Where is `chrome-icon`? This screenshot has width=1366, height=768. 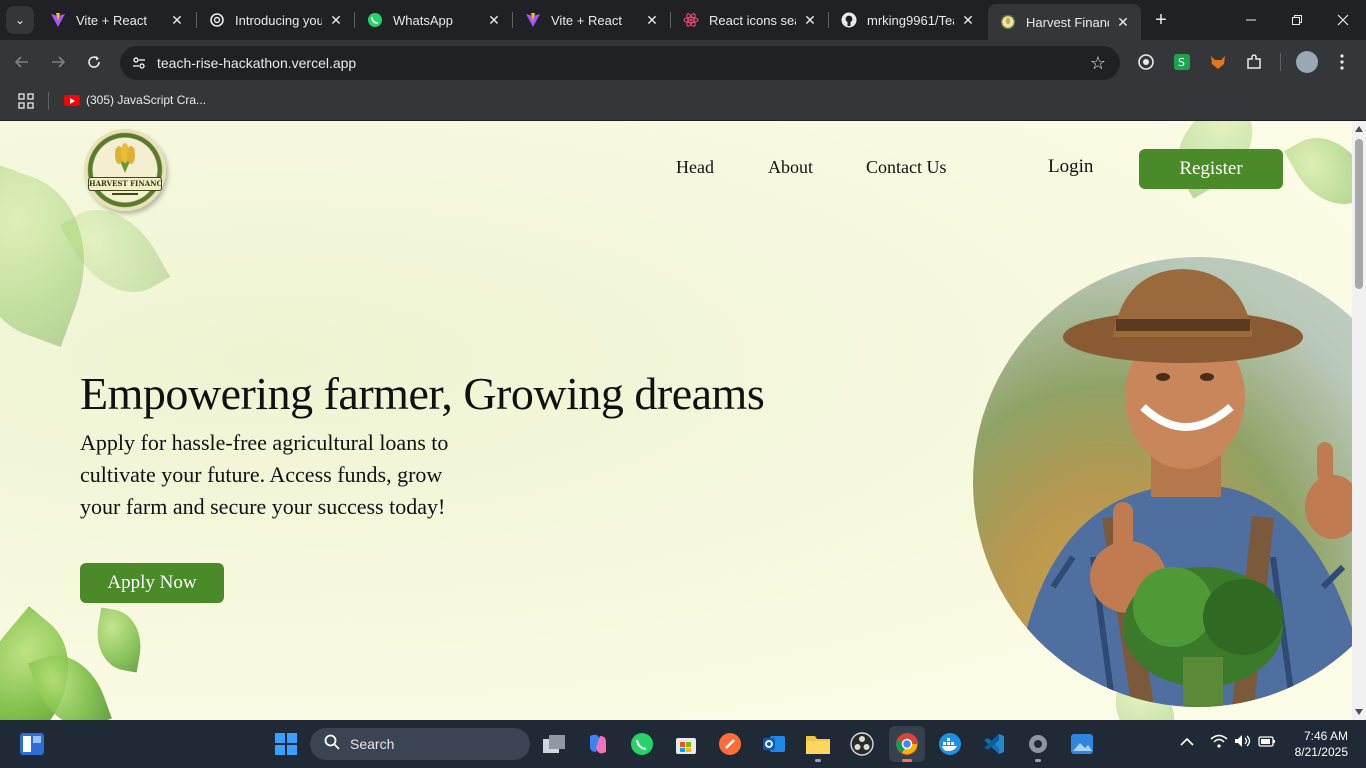 chrome-icon is located at coordinates (907, 744).